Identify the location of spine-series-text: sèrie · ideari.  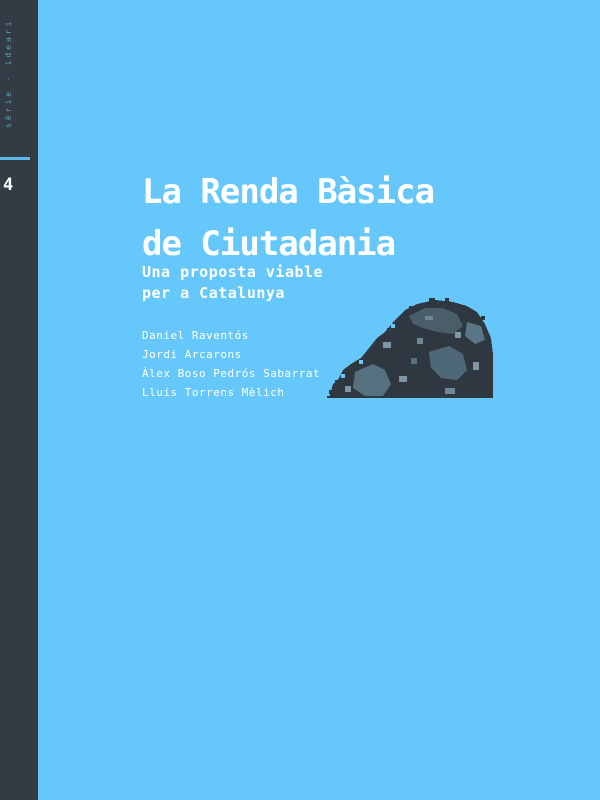
(8, 73).